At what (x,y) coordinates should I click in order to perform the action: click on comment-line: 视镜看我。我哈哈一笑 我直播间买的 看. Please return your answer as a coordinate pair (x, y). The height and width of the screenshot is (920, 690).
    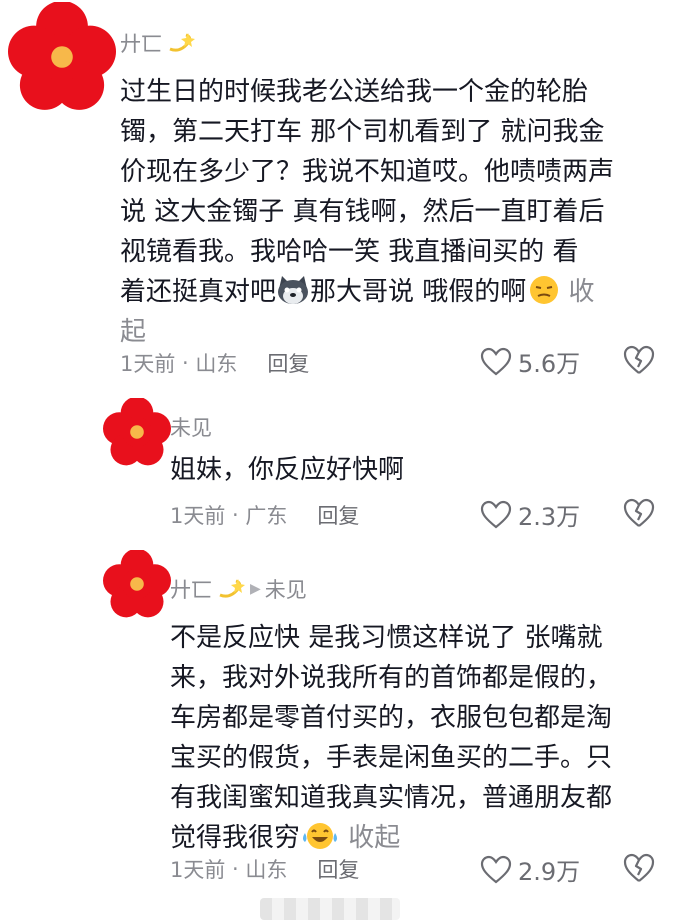
    Looking at the image, I should click on (349, 252).